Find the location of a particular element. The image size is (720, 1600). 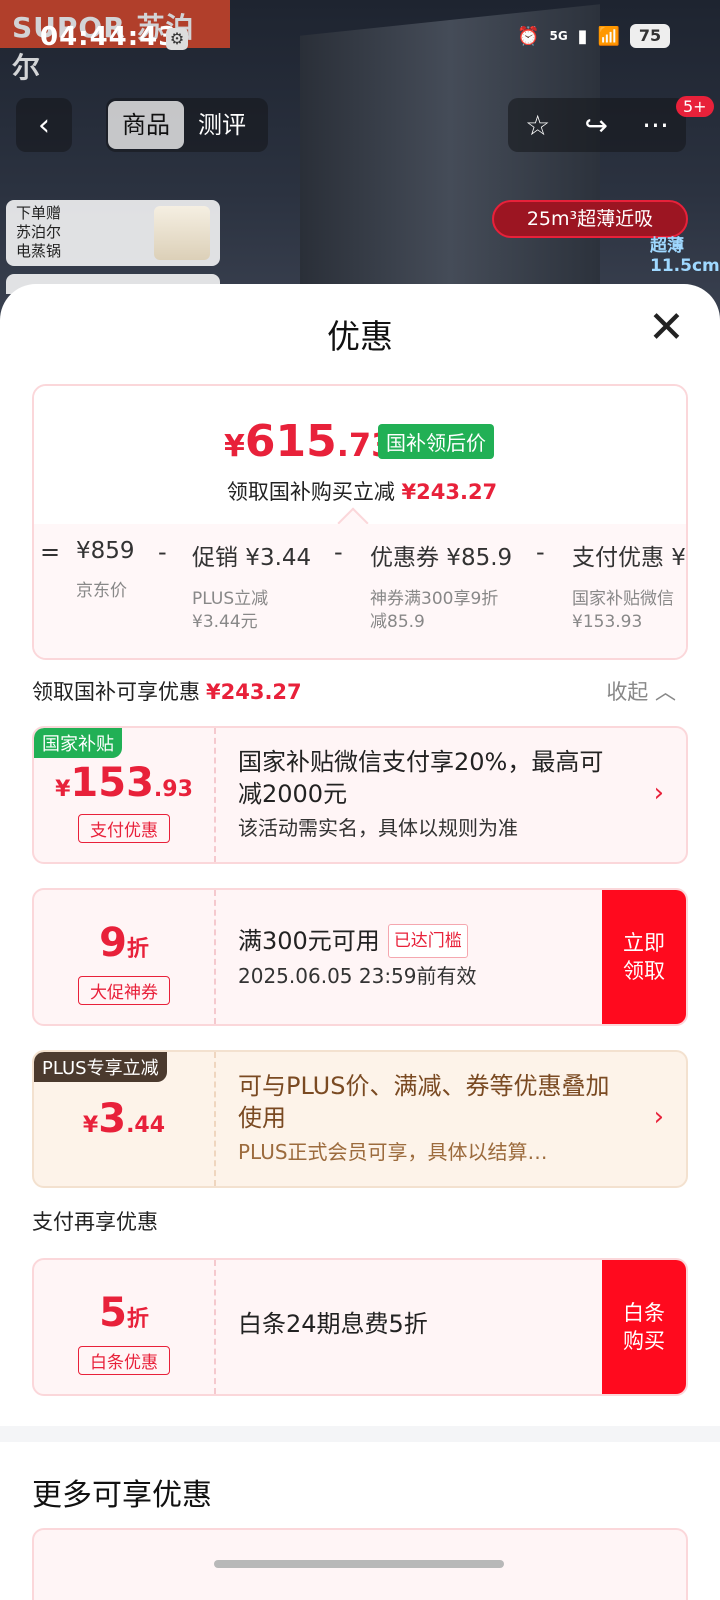

offer-amount: 5折 is located at coordinates (124, 1313).